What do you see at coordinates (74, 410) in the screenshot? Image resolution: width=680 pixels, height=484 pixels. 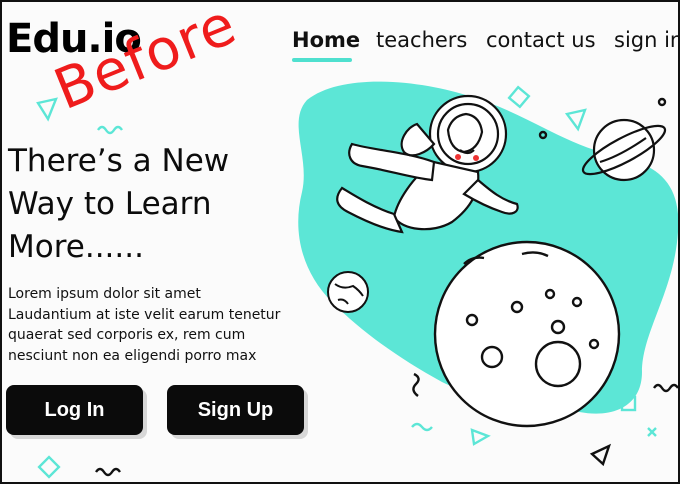 I see `login-button: Log In` at bounding box center [74, 410].